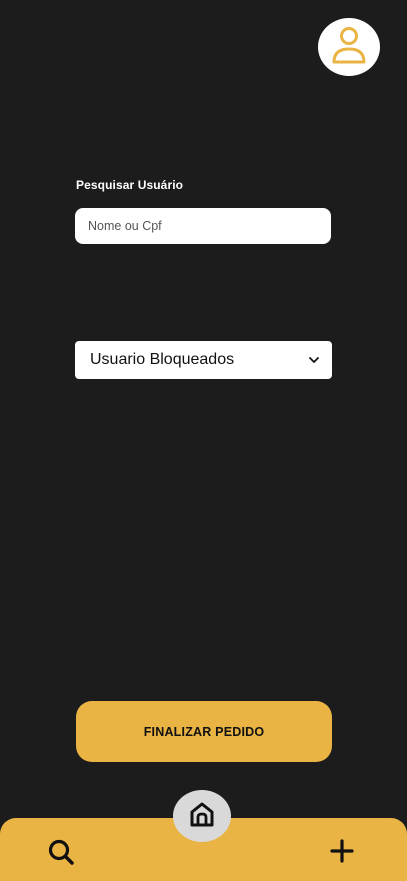 The width and height of the screenshot is (407, 881). I want to click on user-icon, so click(349, 47).